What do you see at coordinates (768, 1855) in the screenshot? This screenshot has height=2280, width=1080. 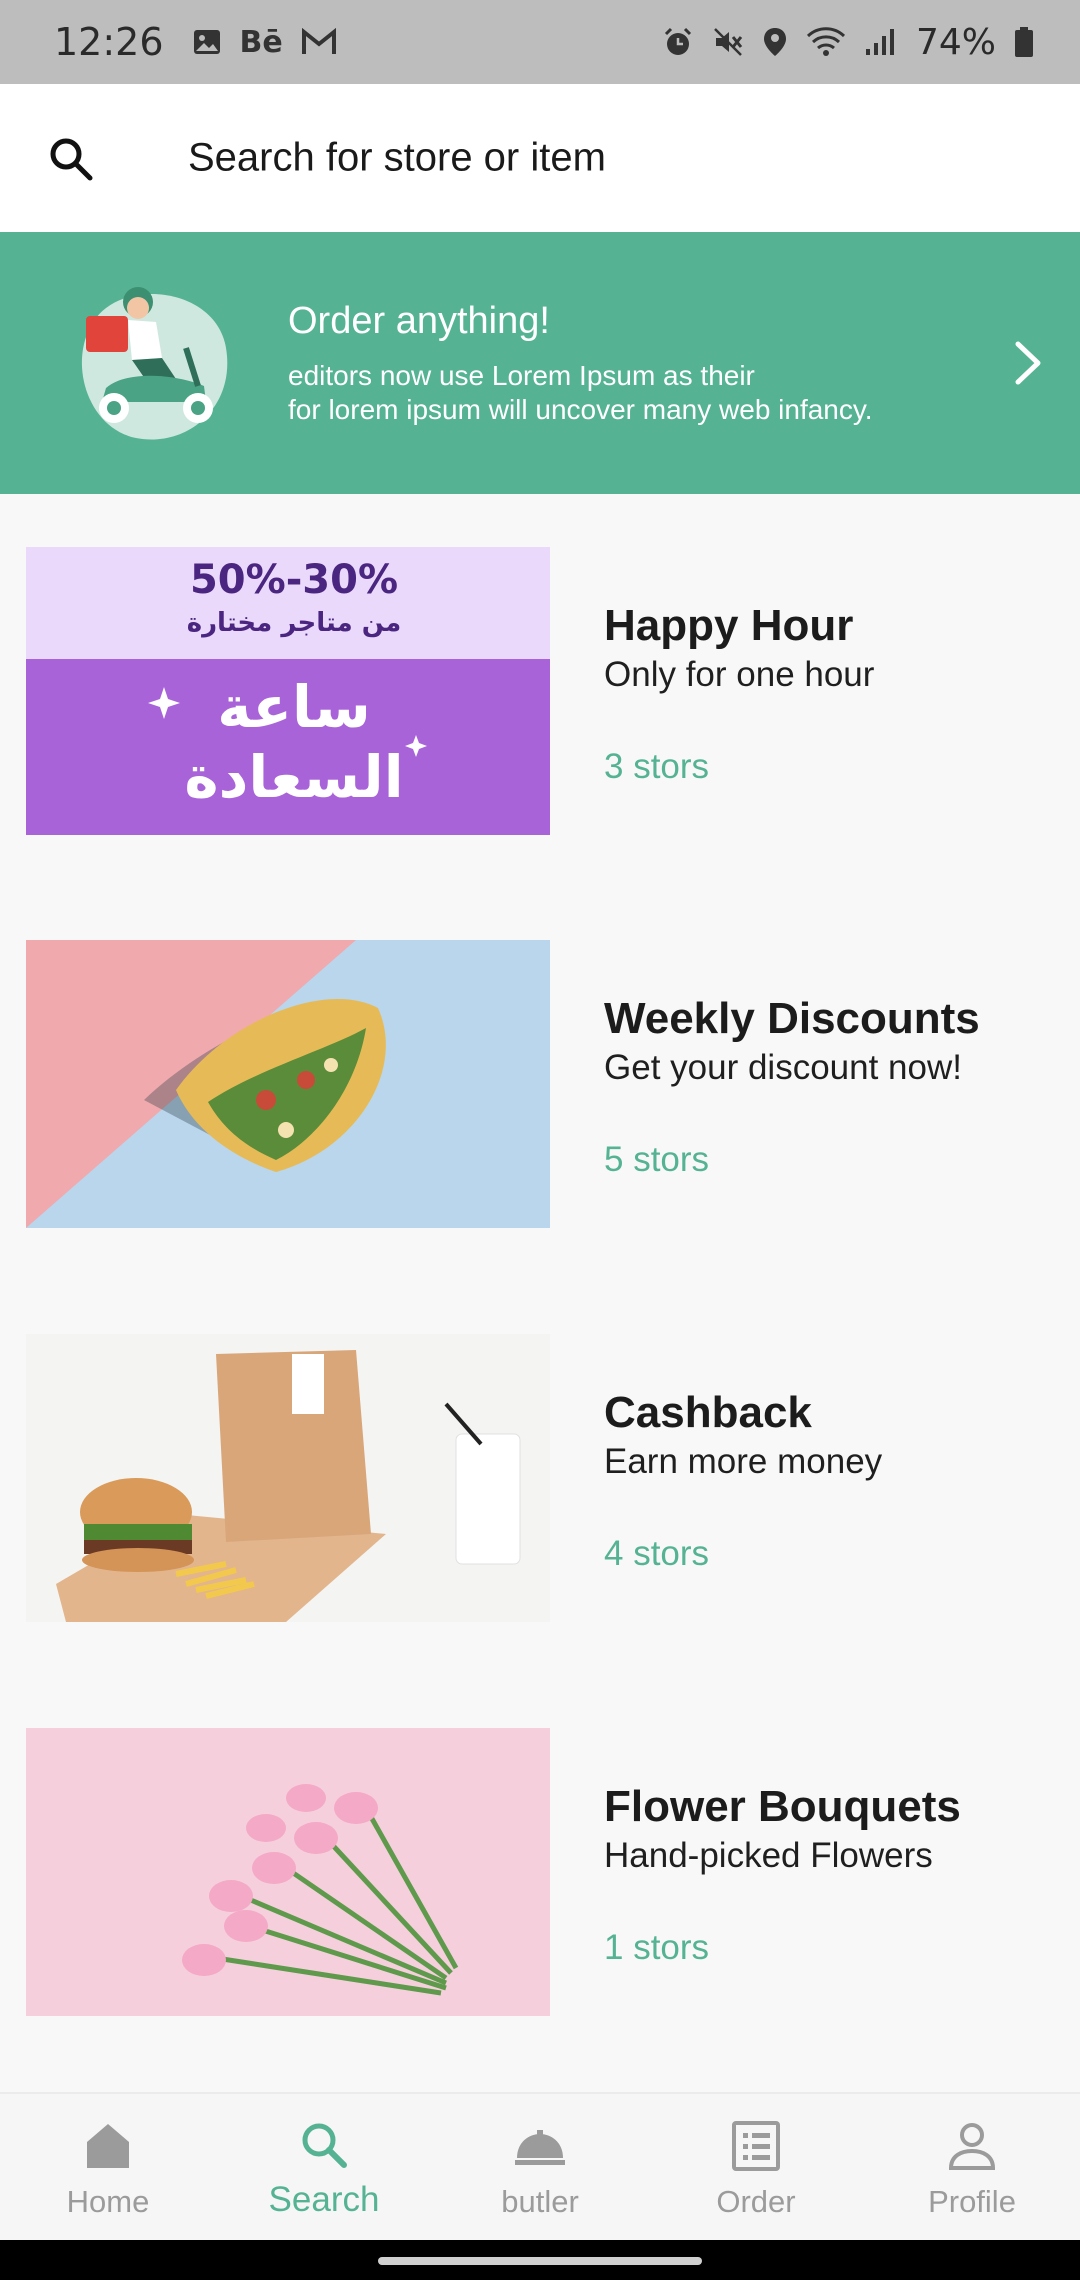 I see `offer-subtitle: Hand-picked Flowers` at bounding box center [768, 1855].